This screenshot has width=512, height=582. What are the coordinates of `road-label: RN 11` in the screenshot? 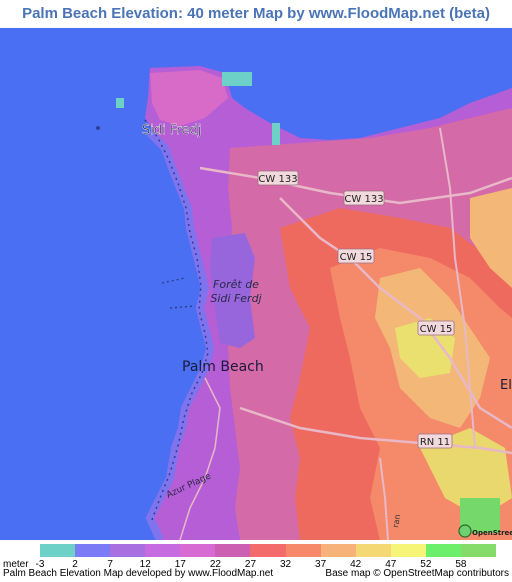 It's located at (435, 442).